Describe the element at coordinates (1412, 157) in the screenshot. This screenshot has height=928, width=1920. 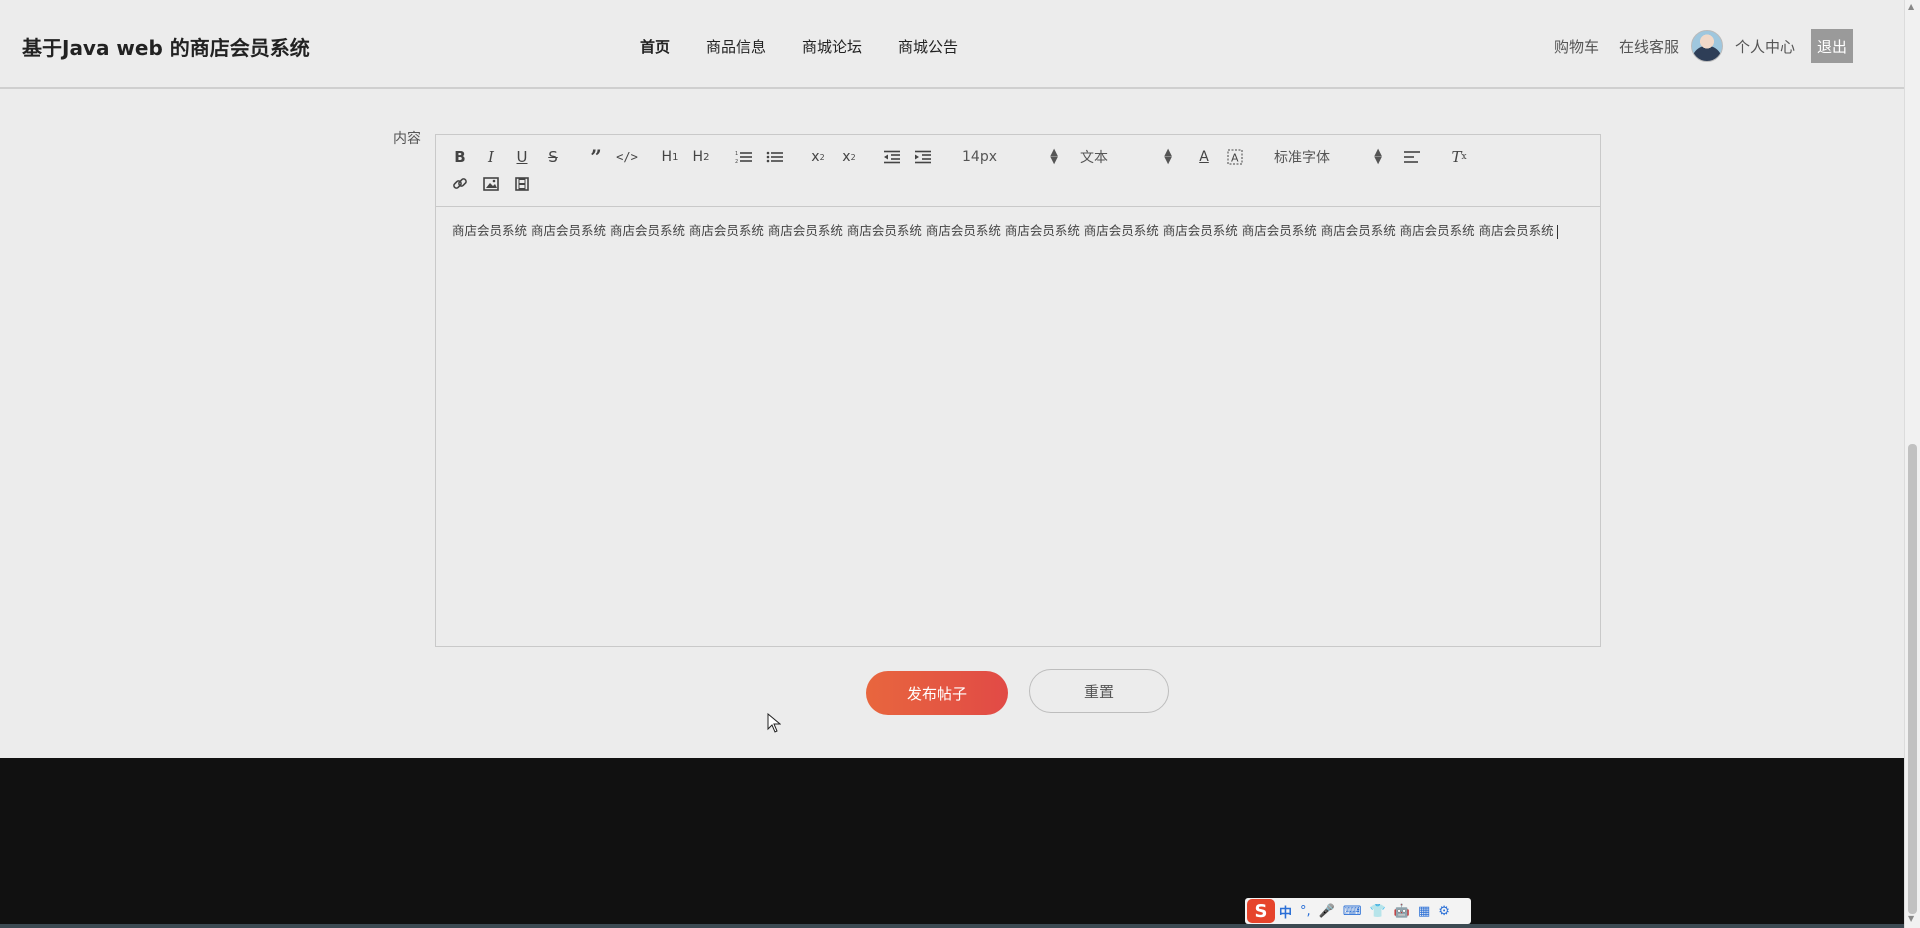
I see `align-icon` at that location.